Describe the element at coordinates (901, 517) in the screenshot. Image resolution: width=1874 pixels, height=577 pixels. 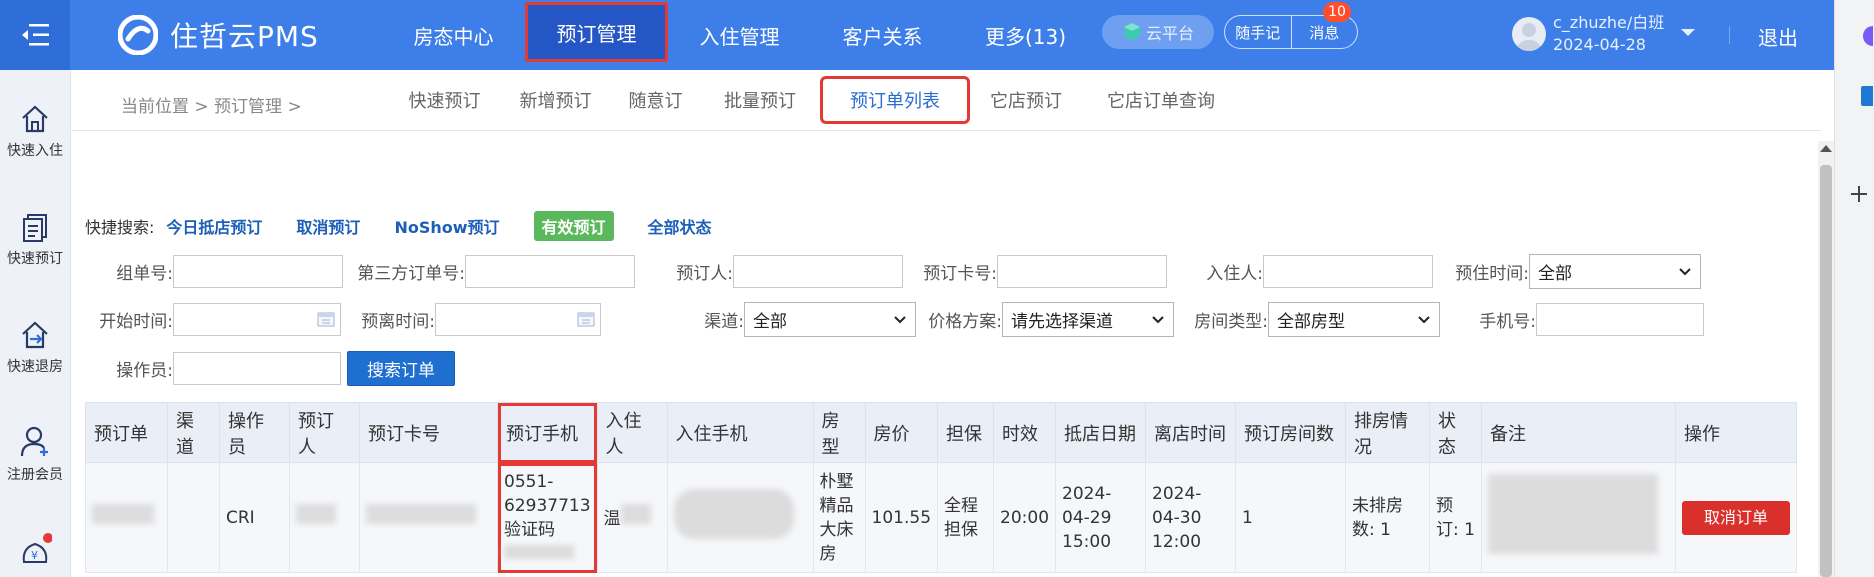
I see `cell-price: 101.55` at that location.